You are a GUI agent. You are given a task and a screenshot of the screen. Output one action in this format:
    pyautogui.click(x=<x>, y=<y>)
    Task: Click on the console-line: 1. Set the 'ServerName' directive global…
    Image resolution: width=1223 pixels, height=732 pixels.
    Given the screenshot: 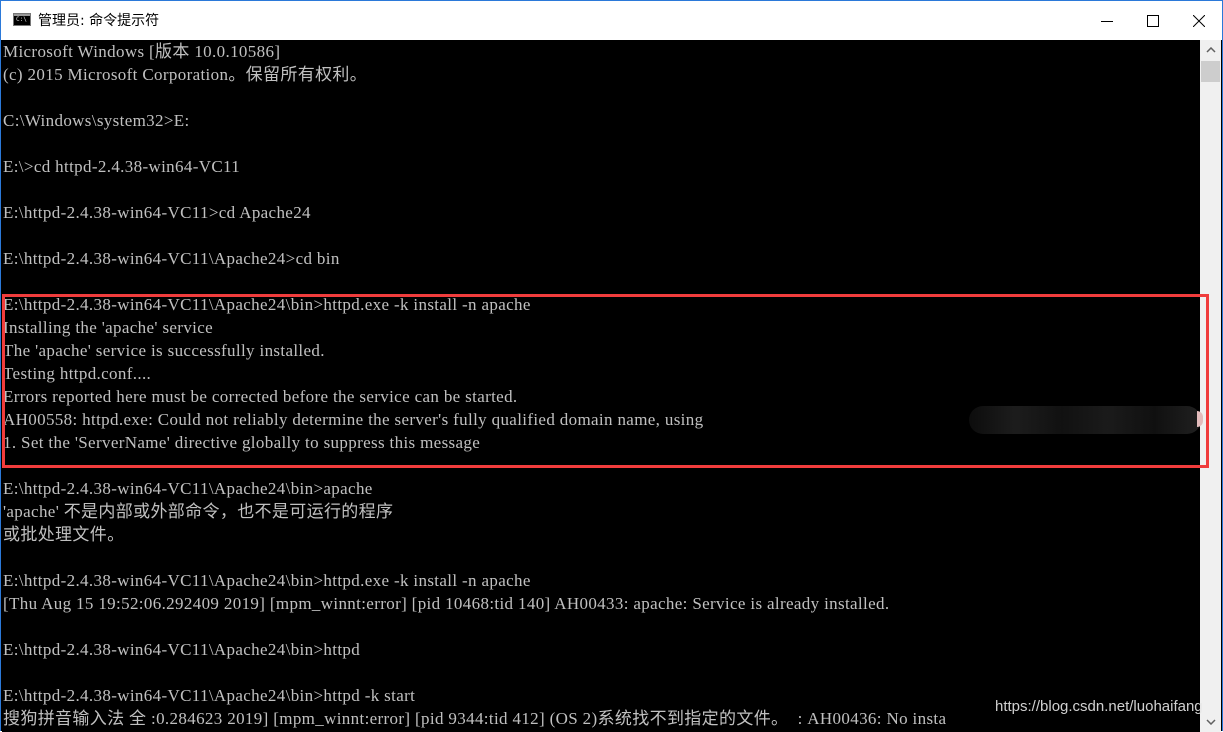 What is the action you would take?
    pyautogui.click(x=242, y=442)
    